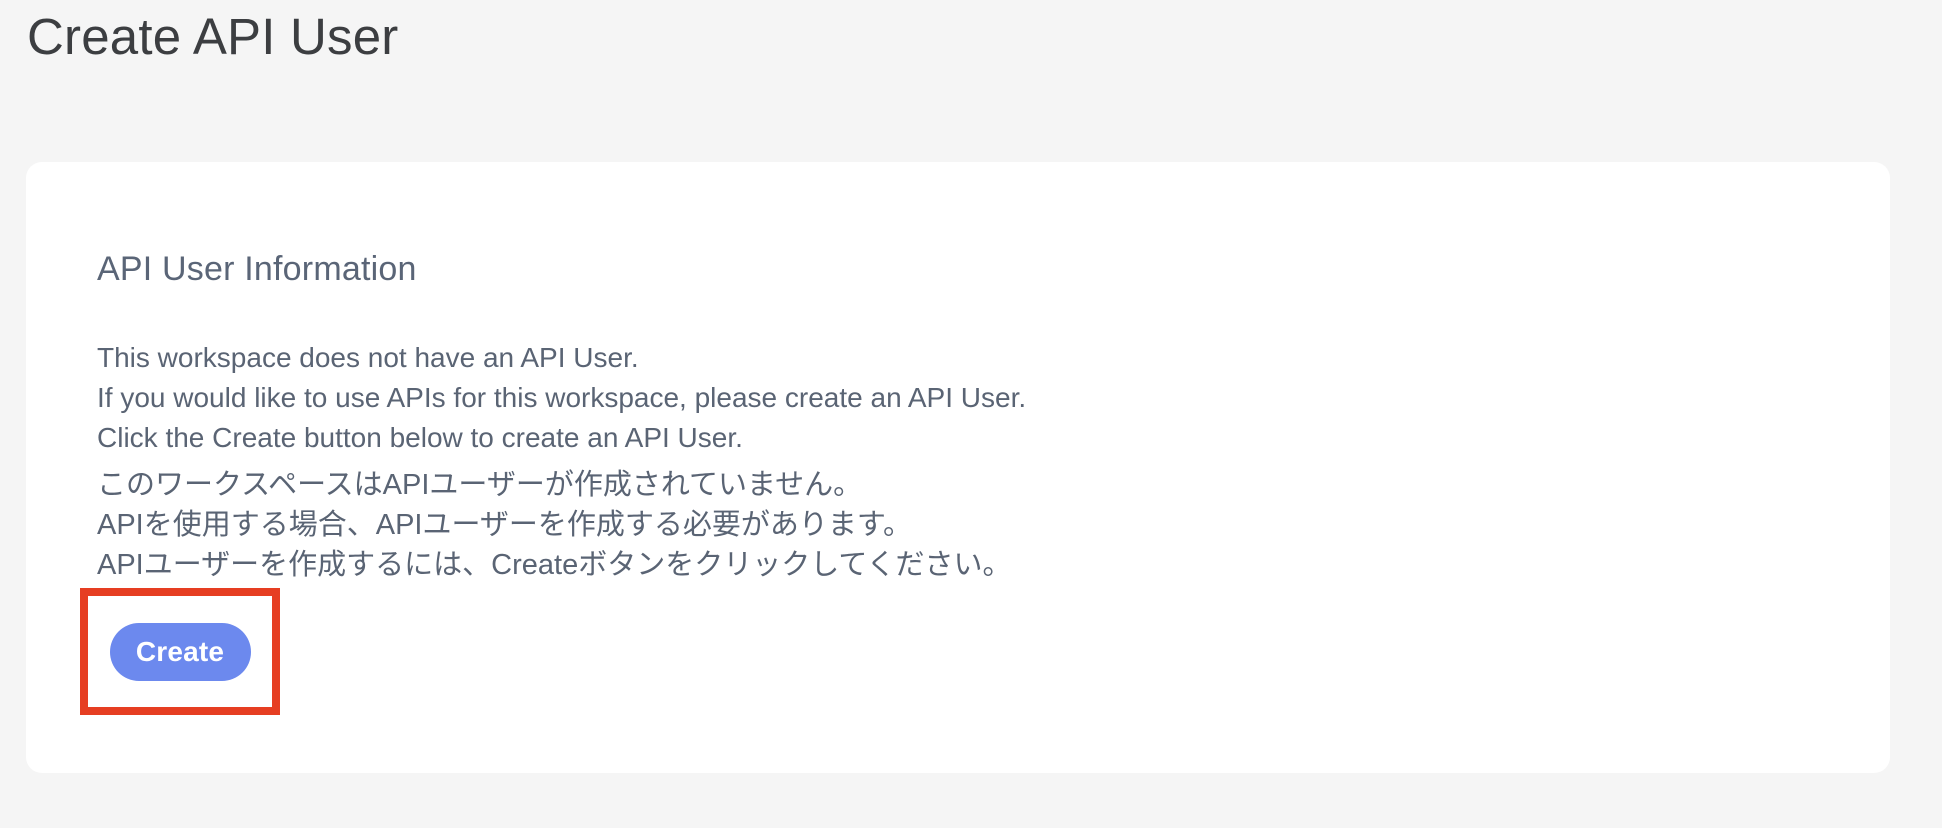 The height and width of the screenshot is (828, 1942). What do you see at coordinates (213, 36) in the screenshot?
I see `page-title: Create API User` at bounding box center [213, 36].